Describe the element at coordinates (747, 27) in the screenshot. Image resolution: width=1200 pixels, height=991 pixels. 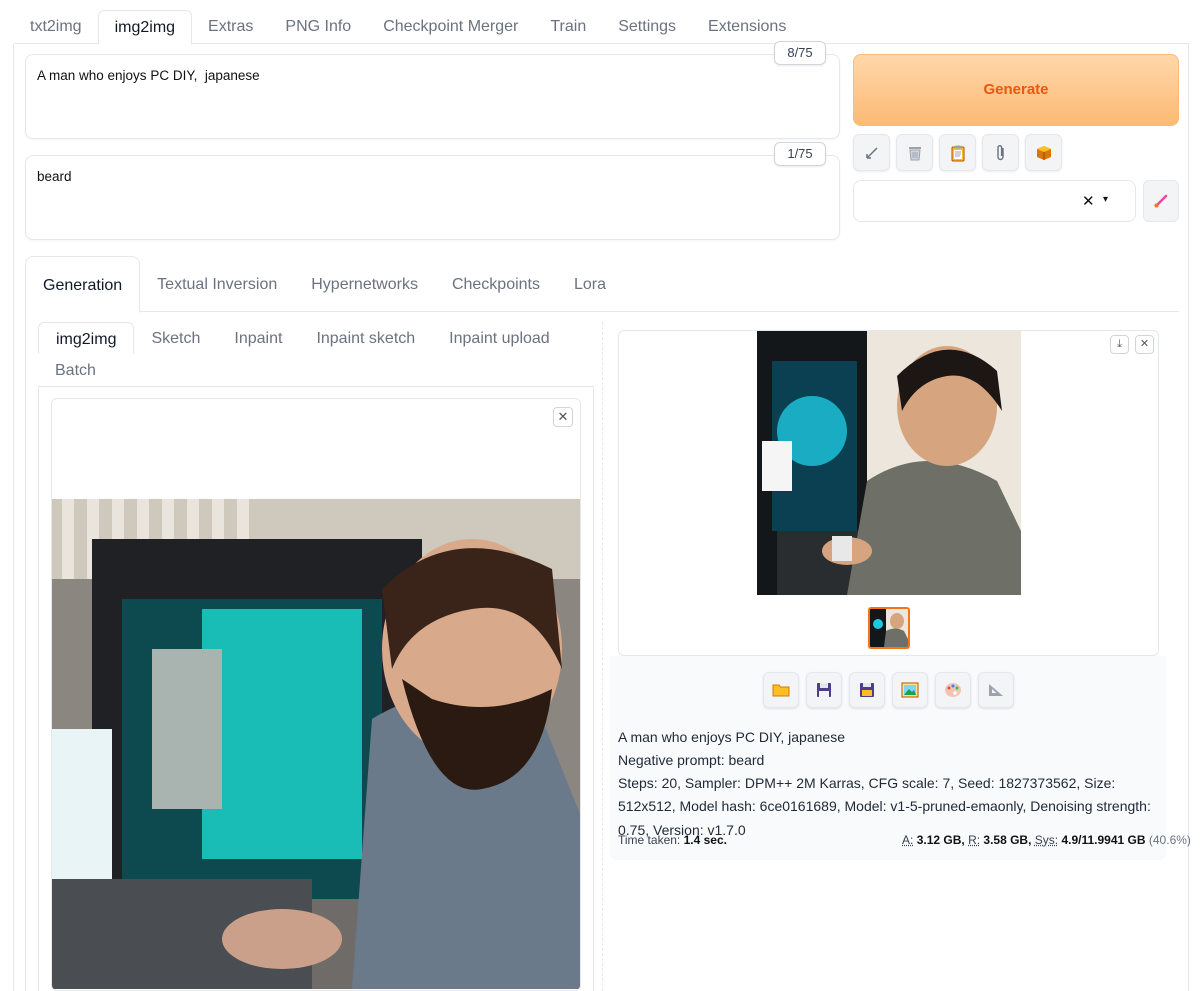
I see `tab-extensions: Extensions` at that location.